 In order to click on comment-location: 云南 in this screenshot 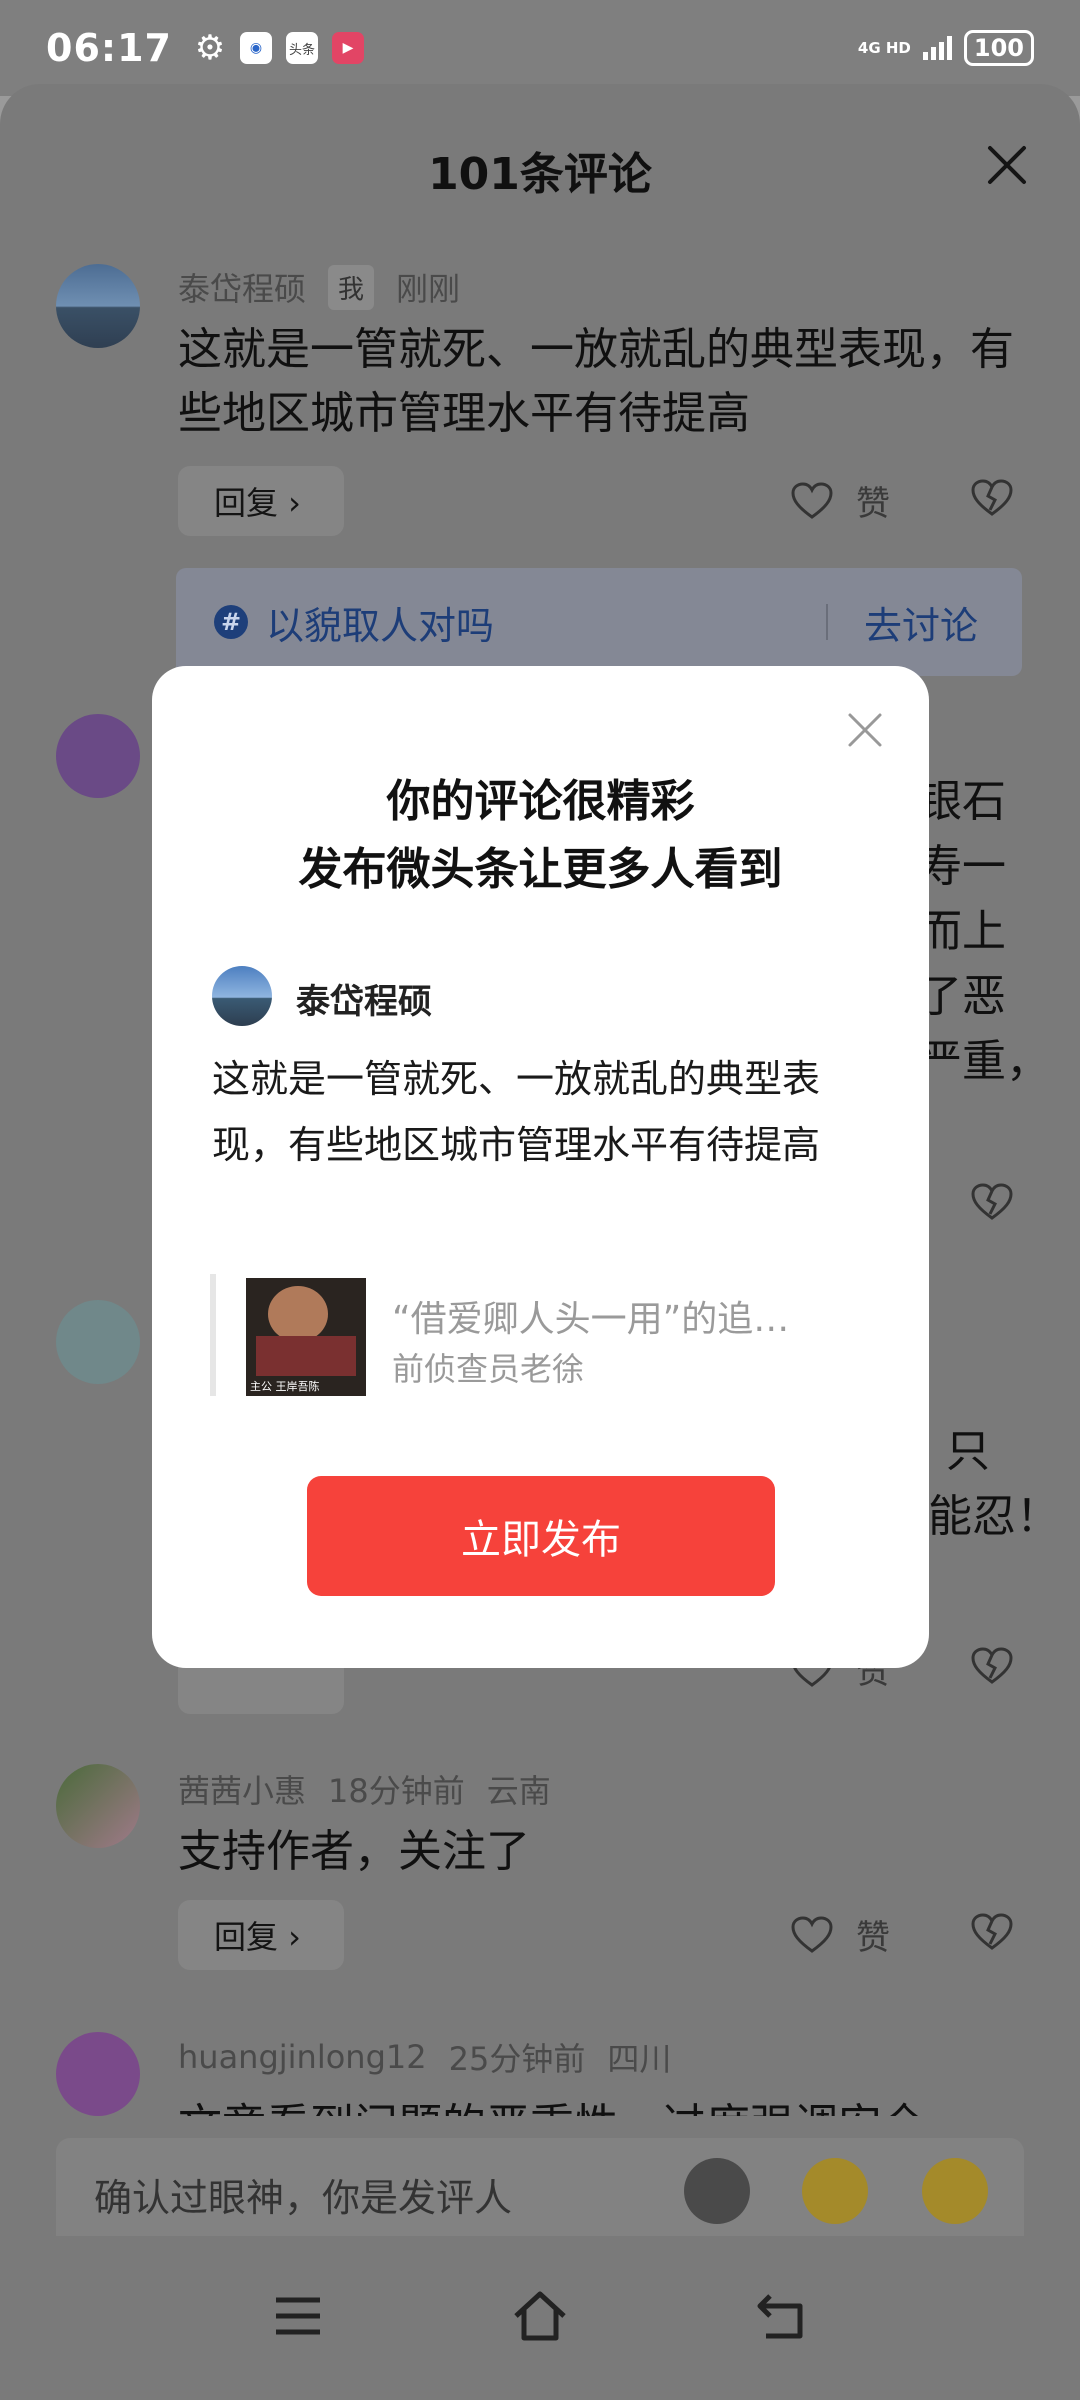, I will do `click(518, 1791)`.